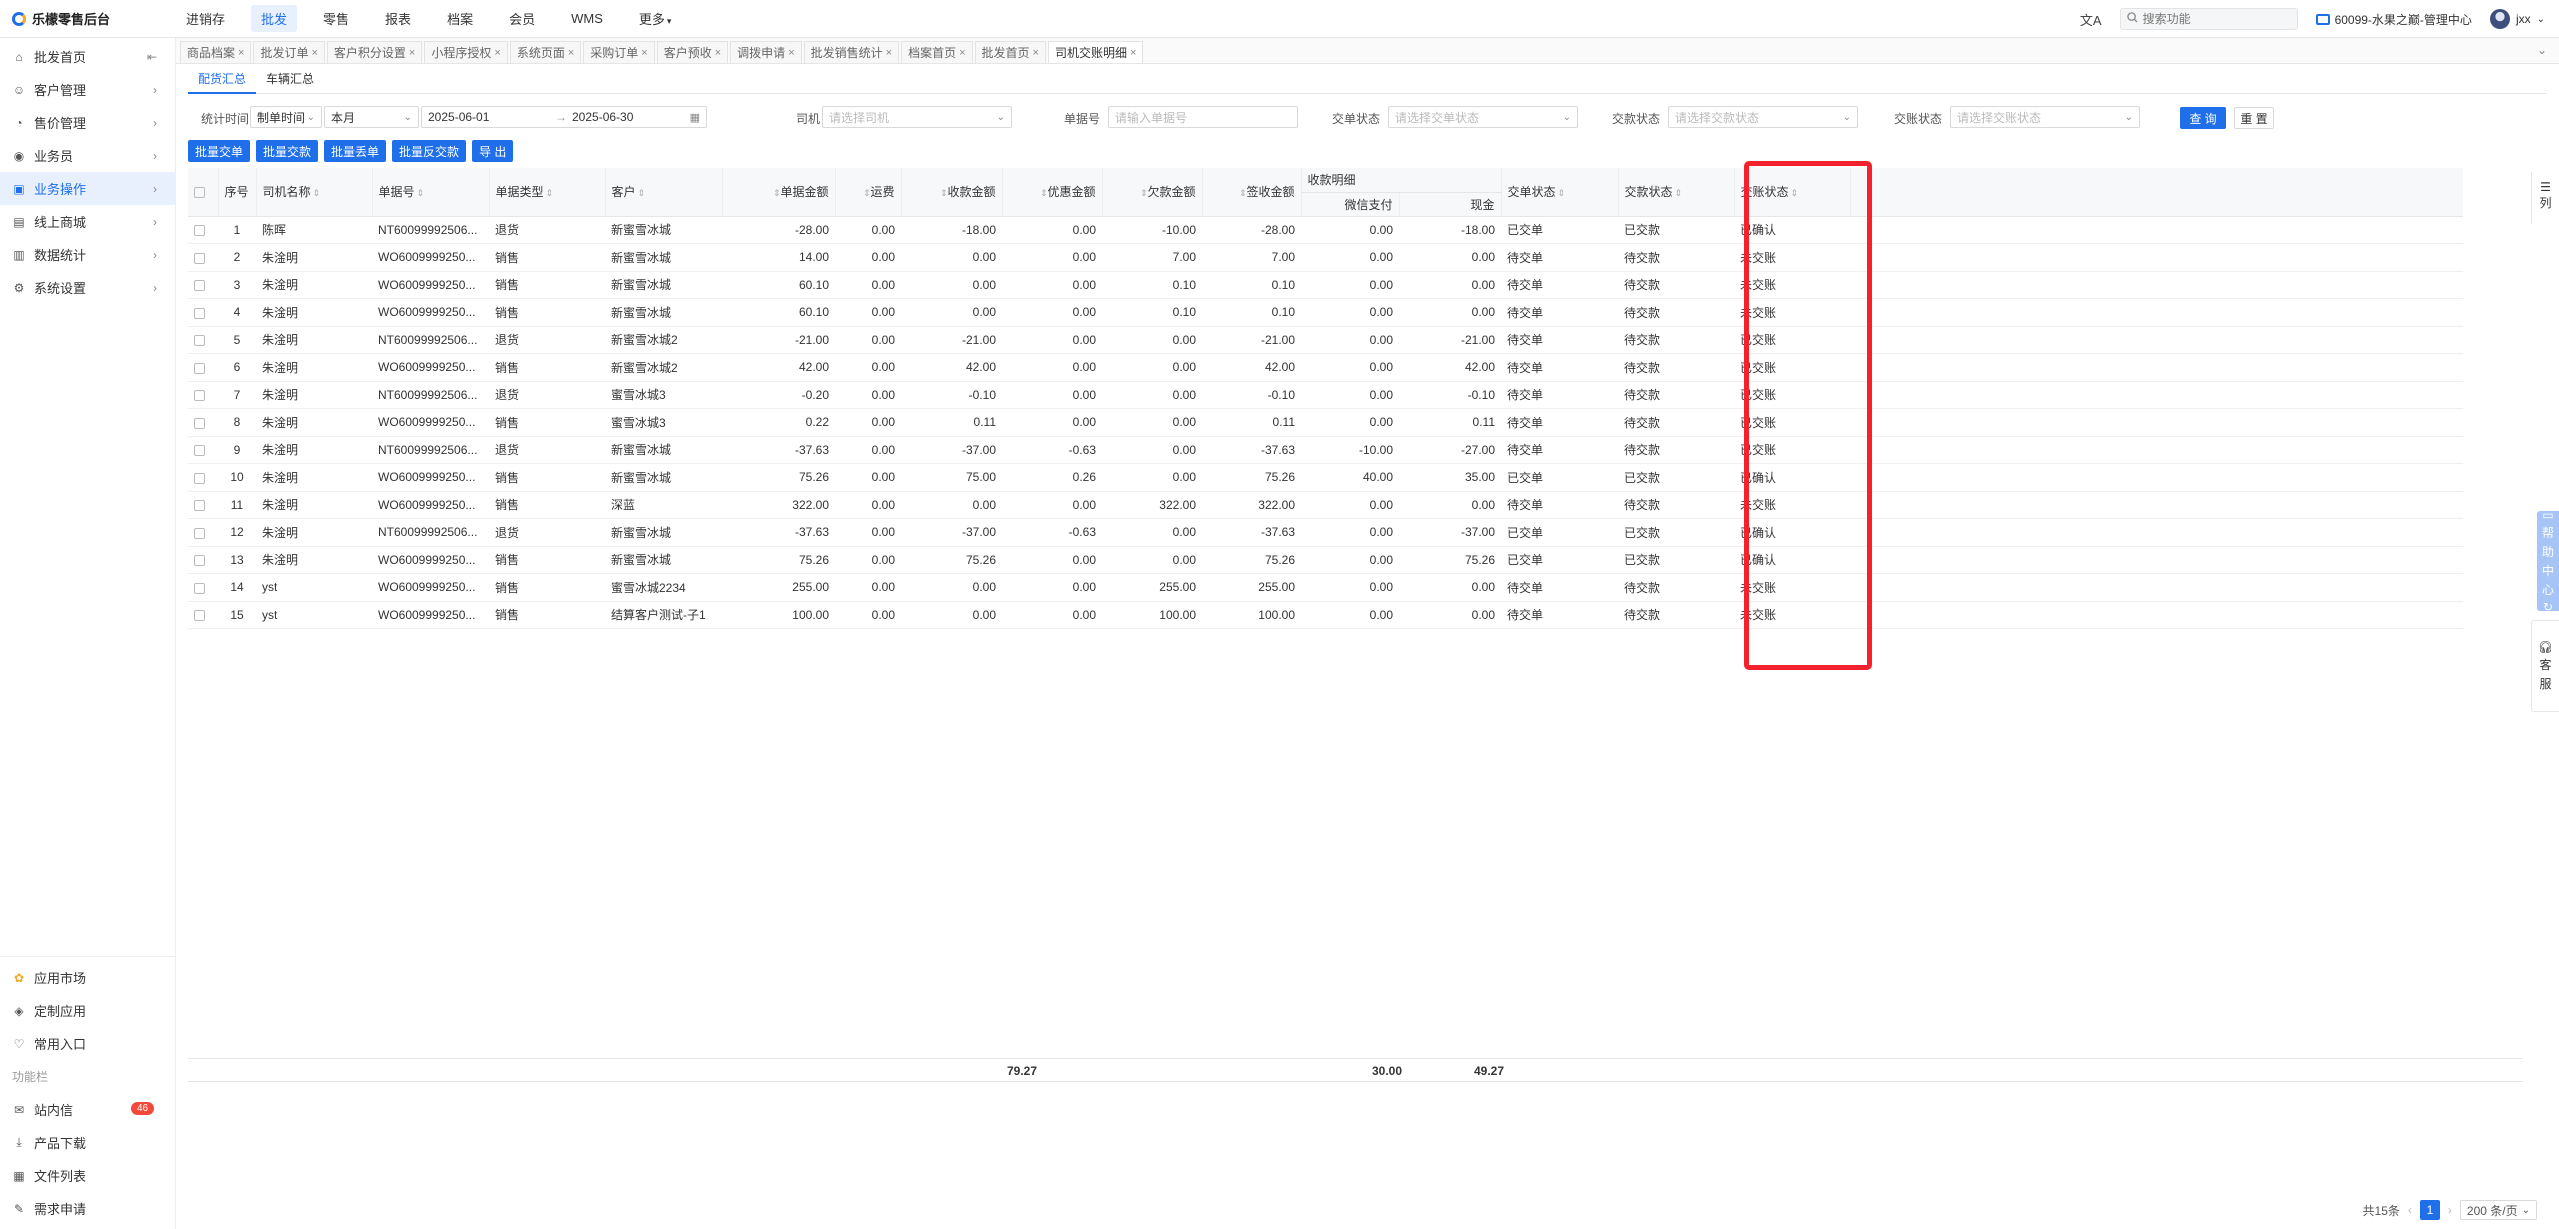 This screenshot has width=2559, height=1229. I want to click on col-signed: ⇕签收金额, so click(1252, 192).